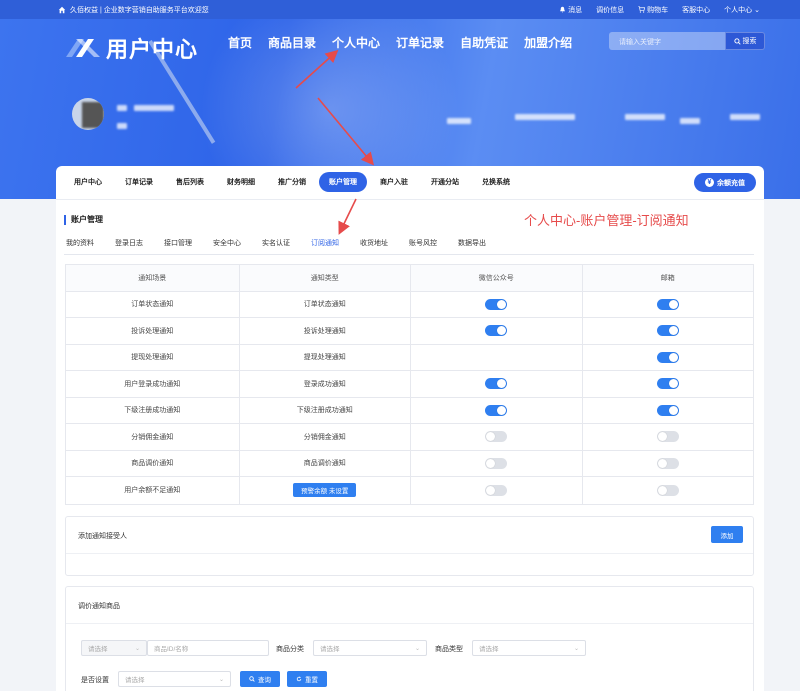 This screenshot has height=691, width=800. What do you see at coordinates (667, 41) in the screenshot?
I see `search-input: 请输入关键字` at bounding box center [667, 41].